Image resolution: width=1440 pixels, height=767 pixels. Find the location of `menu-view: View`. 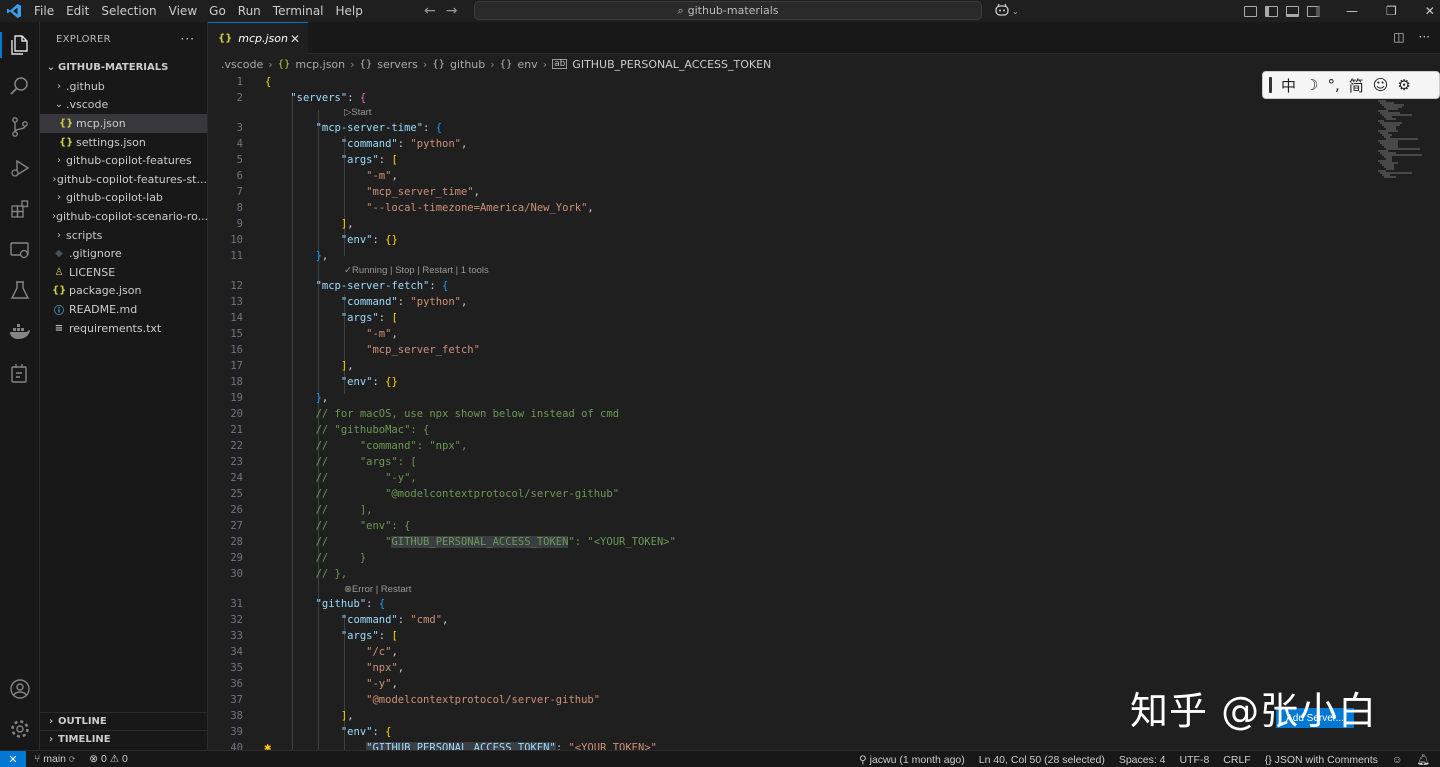

menu-view: View is located at coordinates (183, 11).